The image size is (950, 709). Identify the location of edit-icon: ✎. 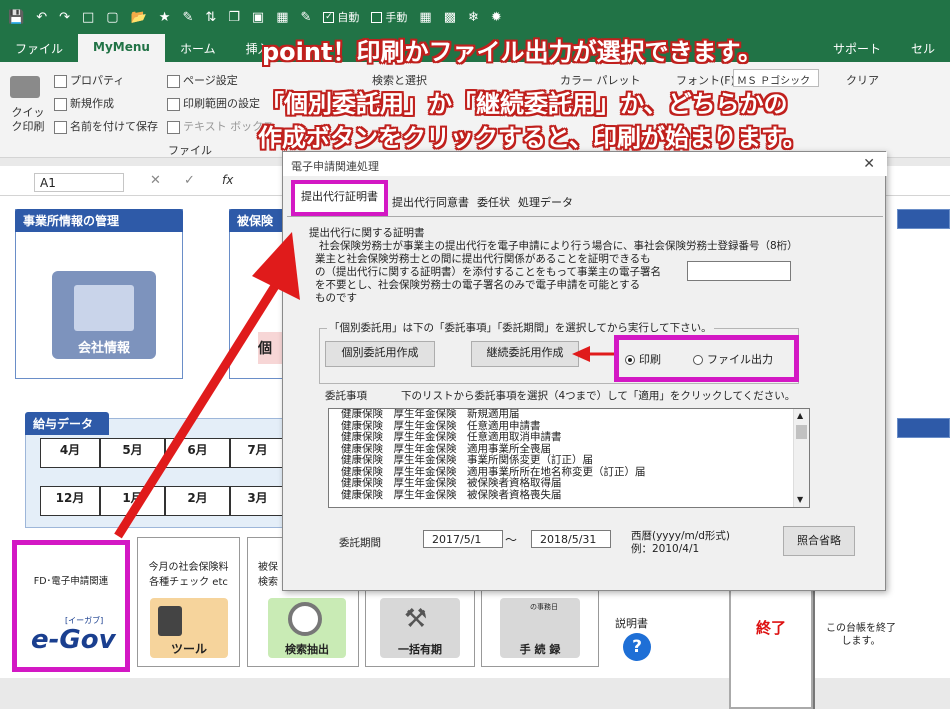
(306, 17).